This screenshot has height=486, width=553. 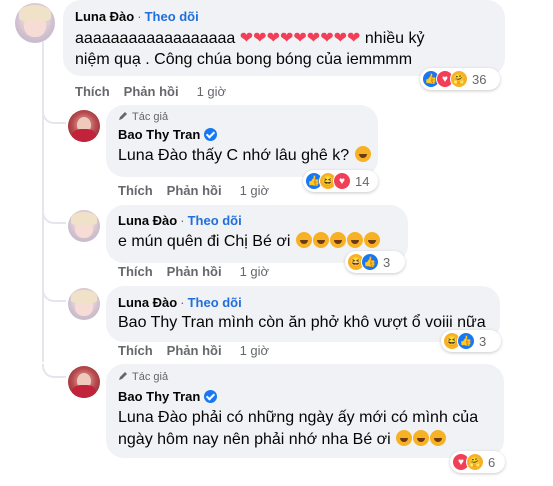 I want to click on comment-text: aaaaaaaaaaaaaaaaaa ❤❤❤❤❤❤❤❤❤ nhiều kỷ, so click(x=250, y=39).